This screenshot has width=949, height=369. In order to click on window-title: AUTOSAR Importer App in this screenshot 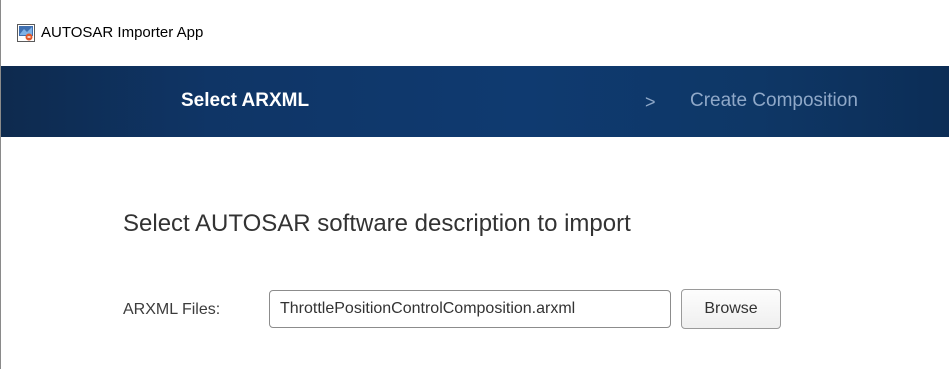, I will do `click(122, 32)`.